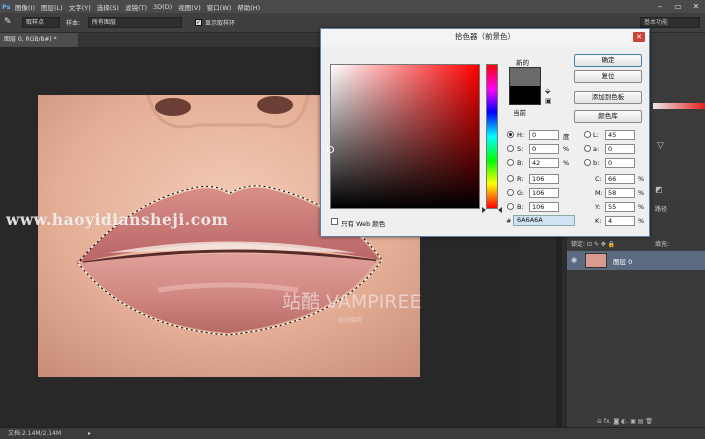  Describe the element at coordinates (622, 261) in the screenshot. I see `layer-name: 图层 0` at that location.